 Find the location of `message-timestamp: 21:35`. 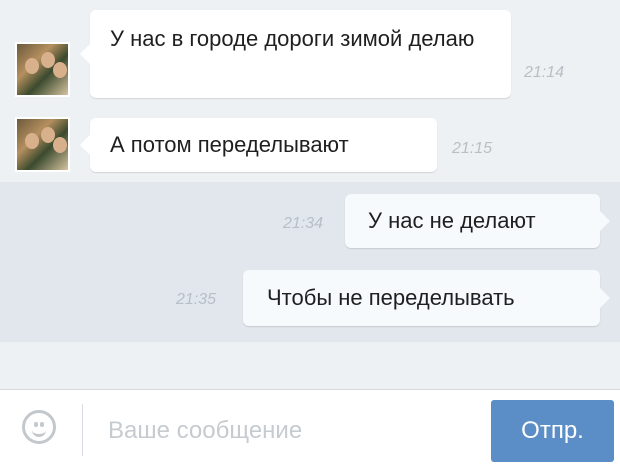

message-timestamp: 21:35 is located at coordinates (196, 299).